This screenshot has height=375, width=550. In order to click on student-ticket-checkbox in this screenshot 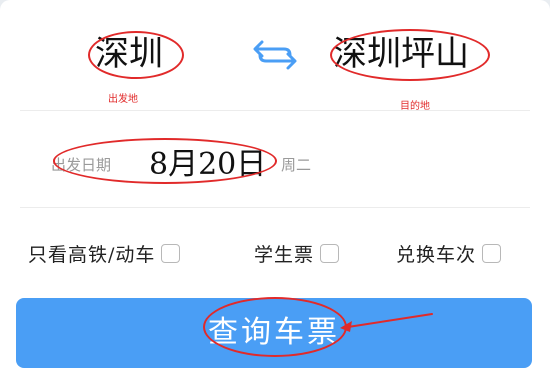, I will do `click(330, 253)`.